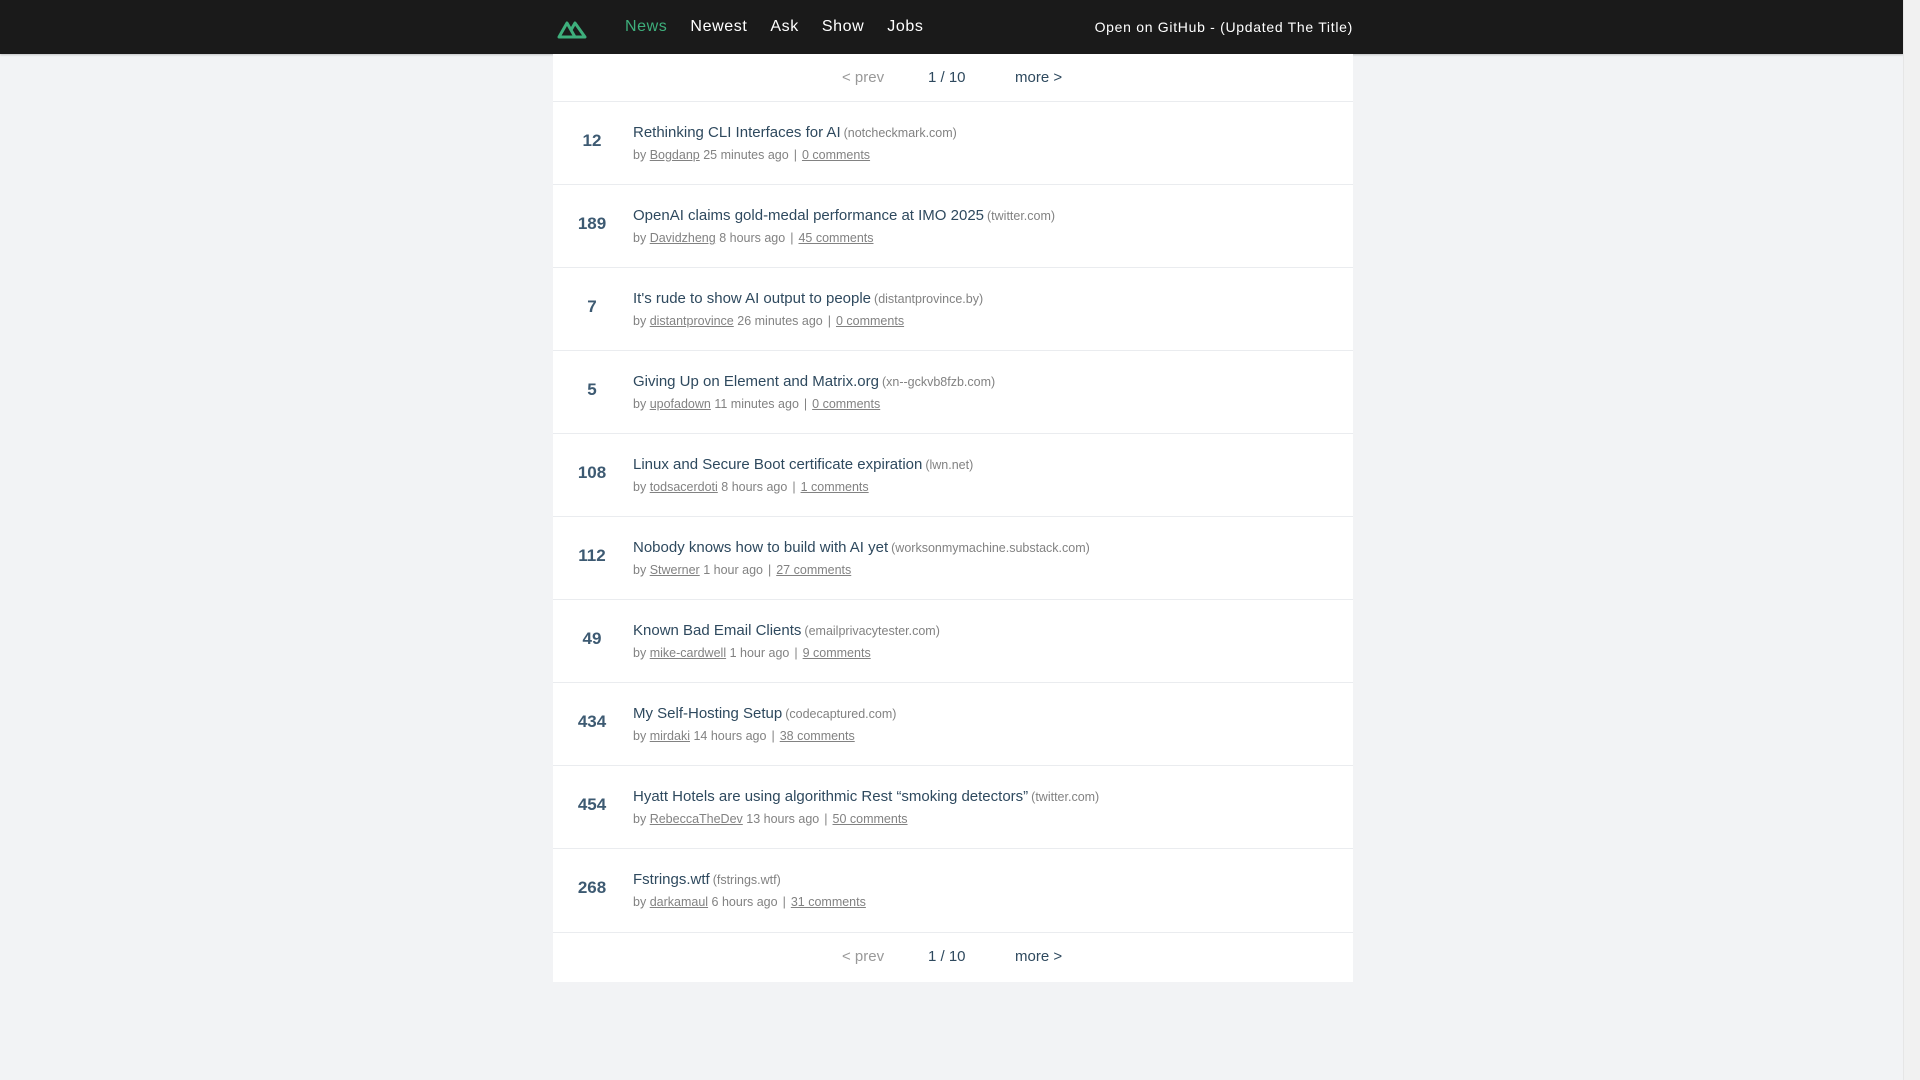 The height and width of the screenshot is (1080, 1920). I want to click on nav-ask: Ask, so click(784, 27).